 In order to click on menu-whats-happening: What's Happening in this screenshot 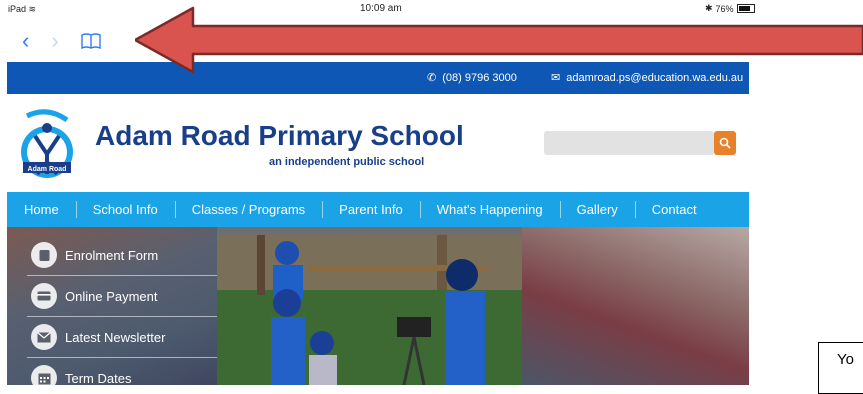, I will do `click(489, 209)`.